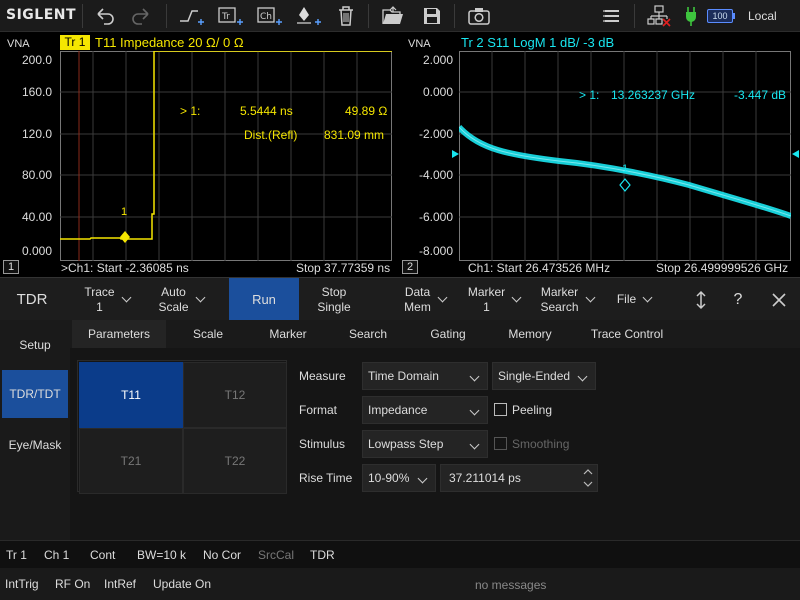  I want to click on measure-dropdown: Time Domain, so click(425, 376).